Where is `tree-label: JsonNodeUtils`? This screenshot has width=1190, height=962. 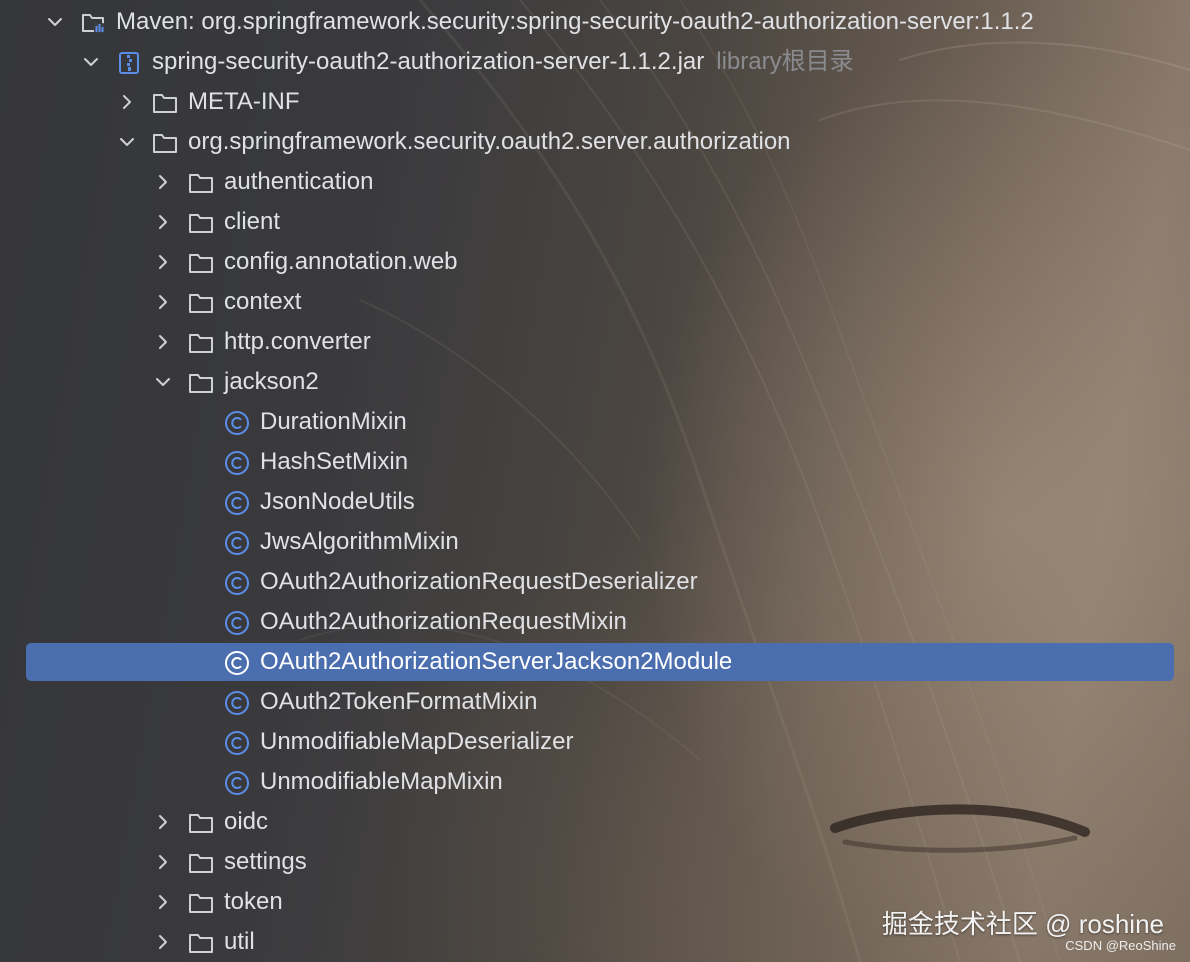
tree-label: JsonNodeUtils is located at coordinates (337, 501).